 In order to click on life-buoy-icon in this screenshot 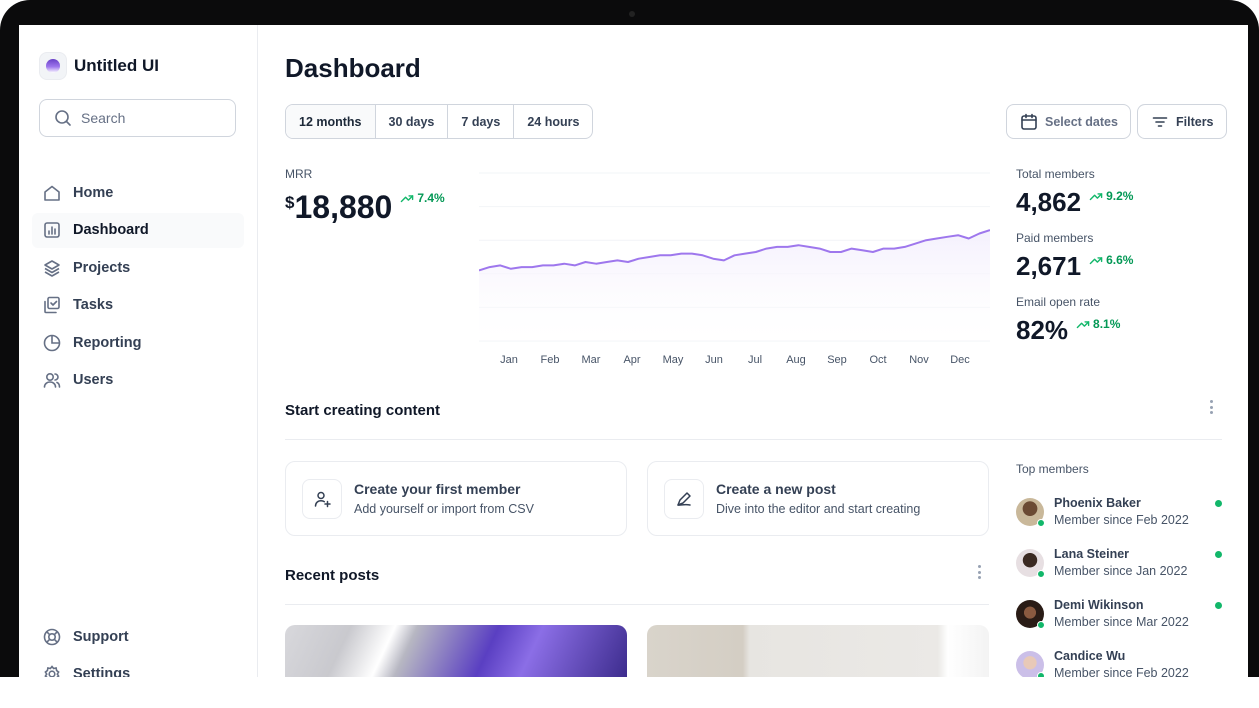, I will do `click(52, 637)`.